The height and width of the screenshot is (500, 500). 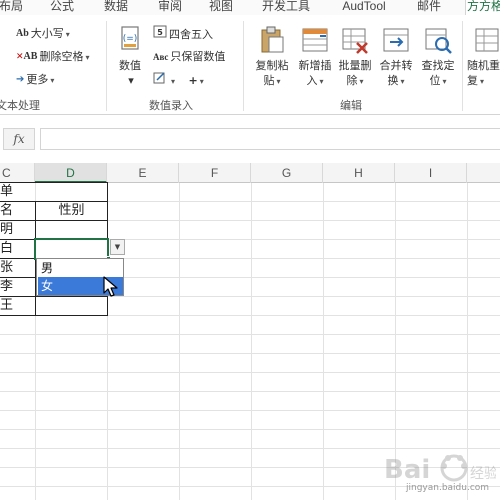 I want to click on column-header-e: E, so click(x=143, y=173).